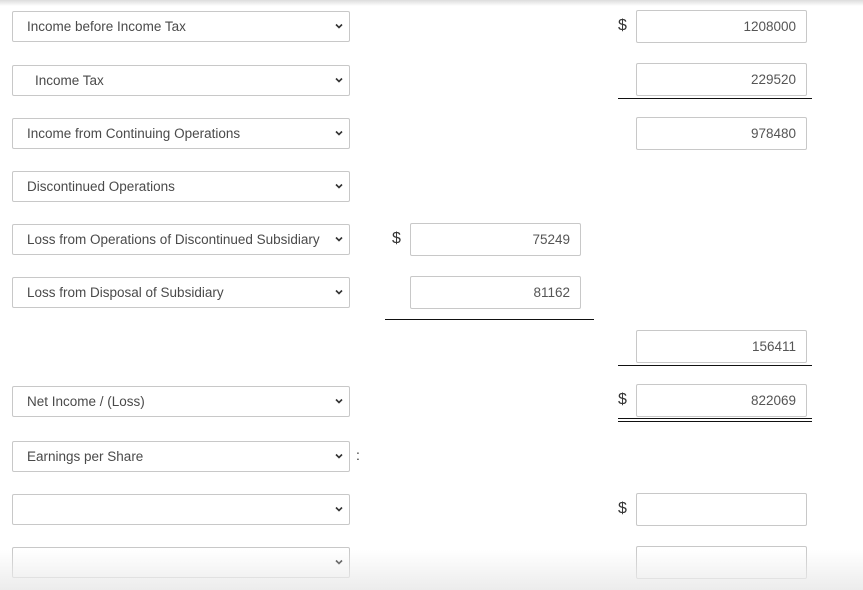  Describe the element at coordinates (125, 292) in the screenshot. I see `select-label: Loss from Disposal of Subsidiary` at that location.